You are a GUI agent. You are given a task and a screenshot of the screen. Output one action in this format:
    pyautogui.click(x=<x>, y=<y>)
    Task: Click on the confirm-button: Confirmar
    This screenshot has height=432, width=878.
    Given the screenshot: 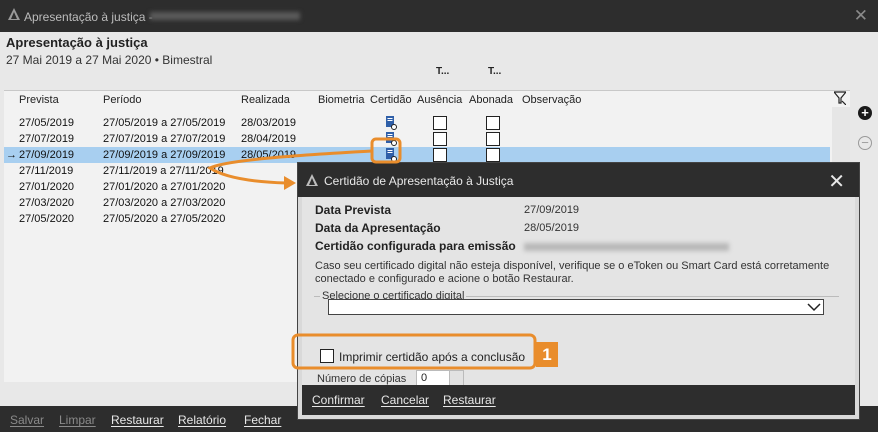 What is the action you would take?
    pyautogui.click(x=338, y=400)
    